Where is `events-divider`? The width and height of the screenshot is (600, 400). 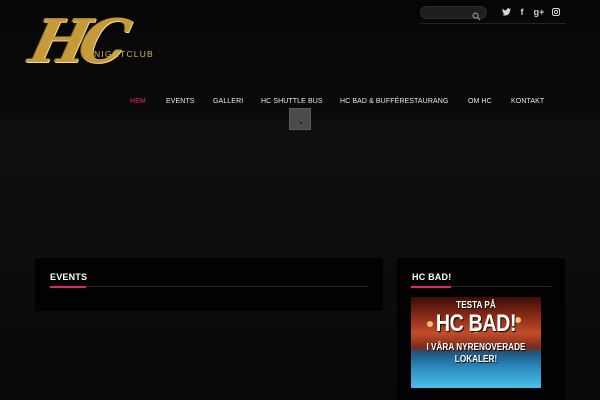 events-divider is located at coordinates (209, 286).